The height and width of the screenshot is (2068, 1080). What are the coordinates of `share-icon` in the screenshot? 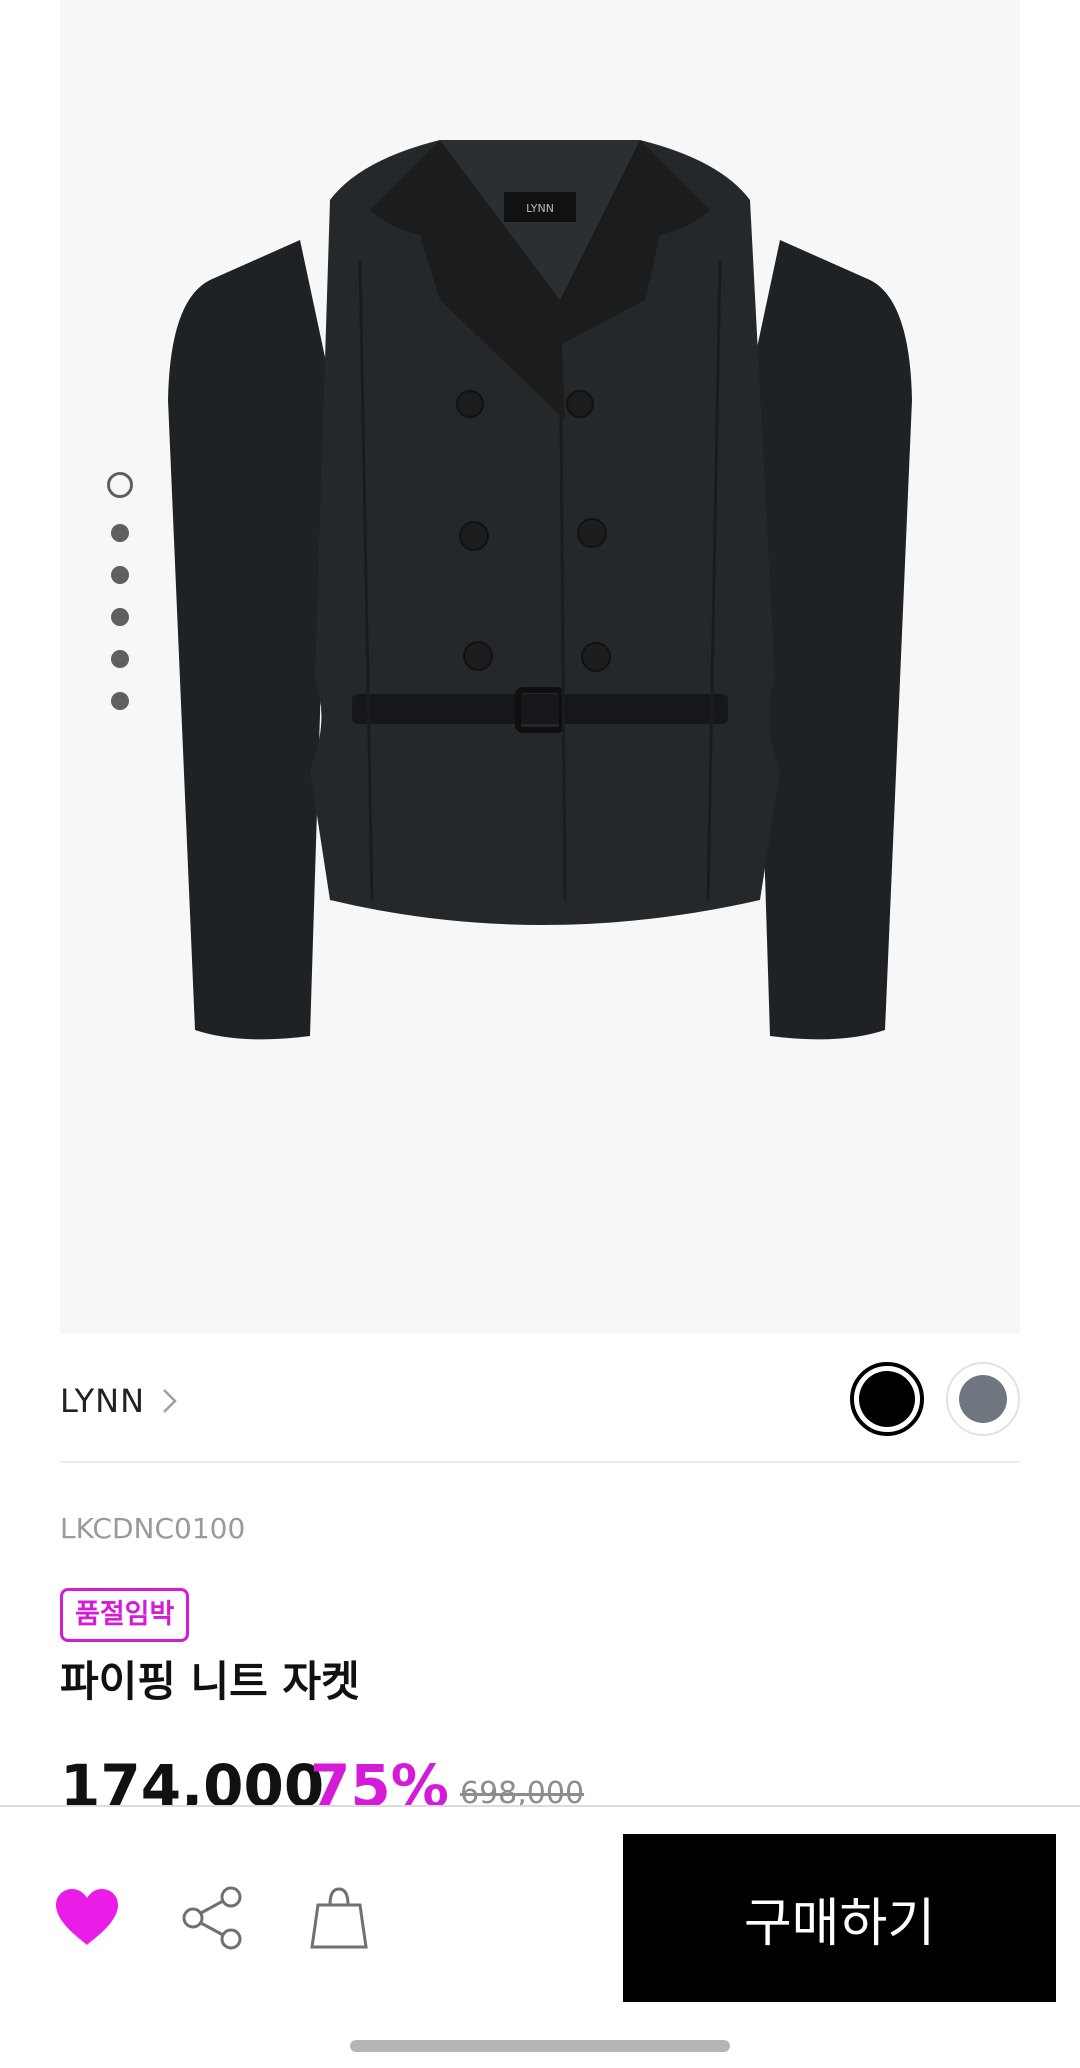 It's located at (213, 1918).